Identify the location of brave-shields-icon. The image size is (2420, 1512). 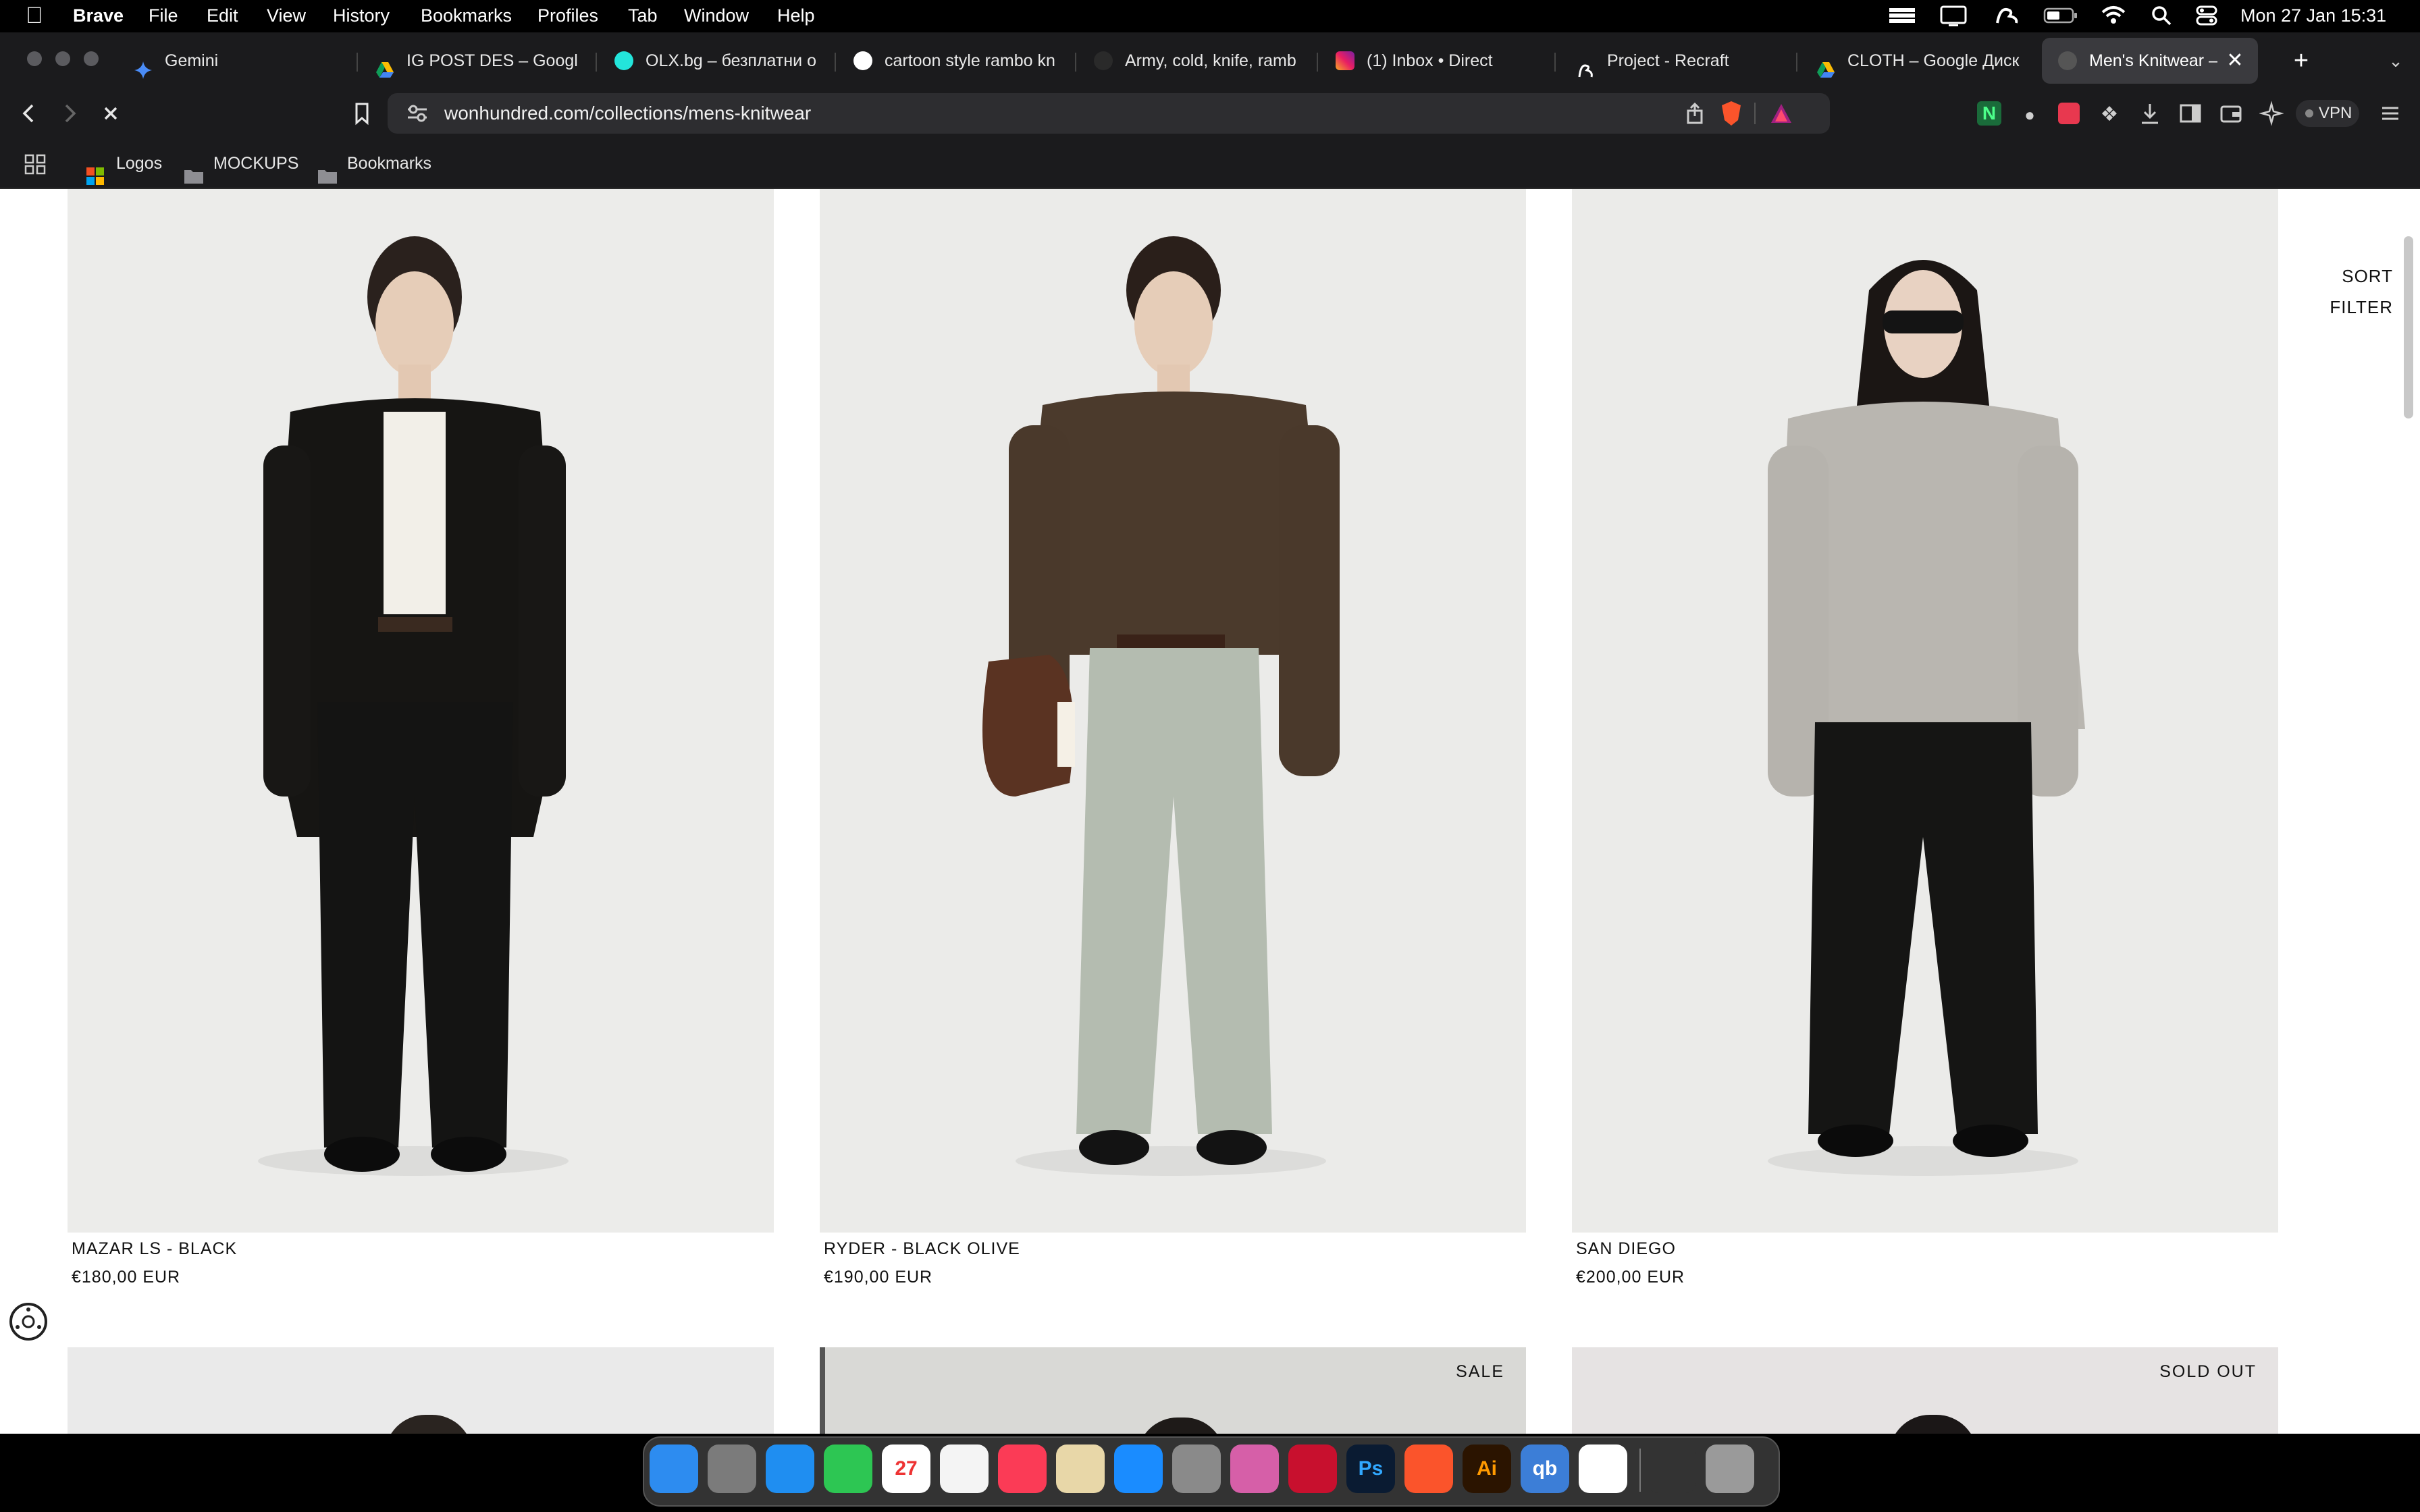
(1731, 115).